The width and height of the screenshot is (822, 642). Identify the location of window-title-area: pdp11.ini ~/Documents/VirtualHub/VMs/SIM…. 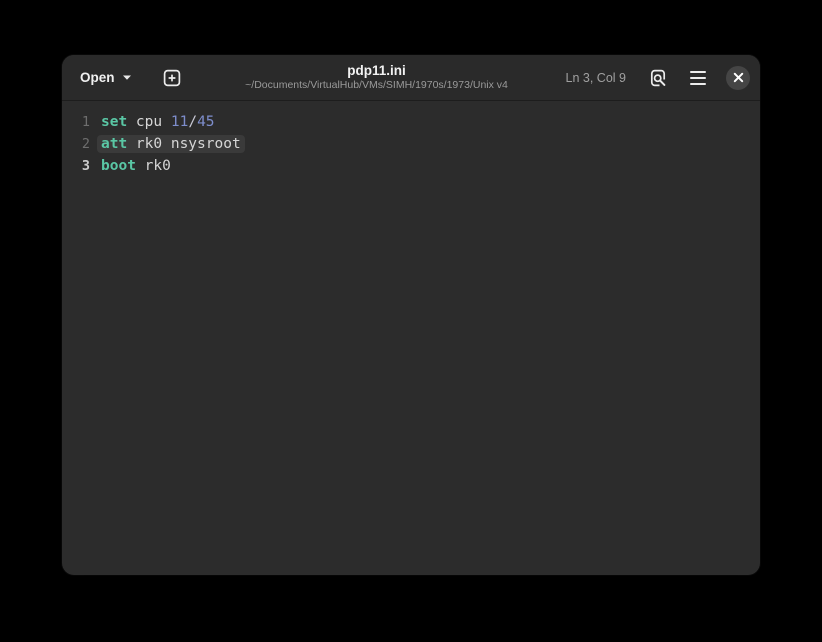
(377, 78).